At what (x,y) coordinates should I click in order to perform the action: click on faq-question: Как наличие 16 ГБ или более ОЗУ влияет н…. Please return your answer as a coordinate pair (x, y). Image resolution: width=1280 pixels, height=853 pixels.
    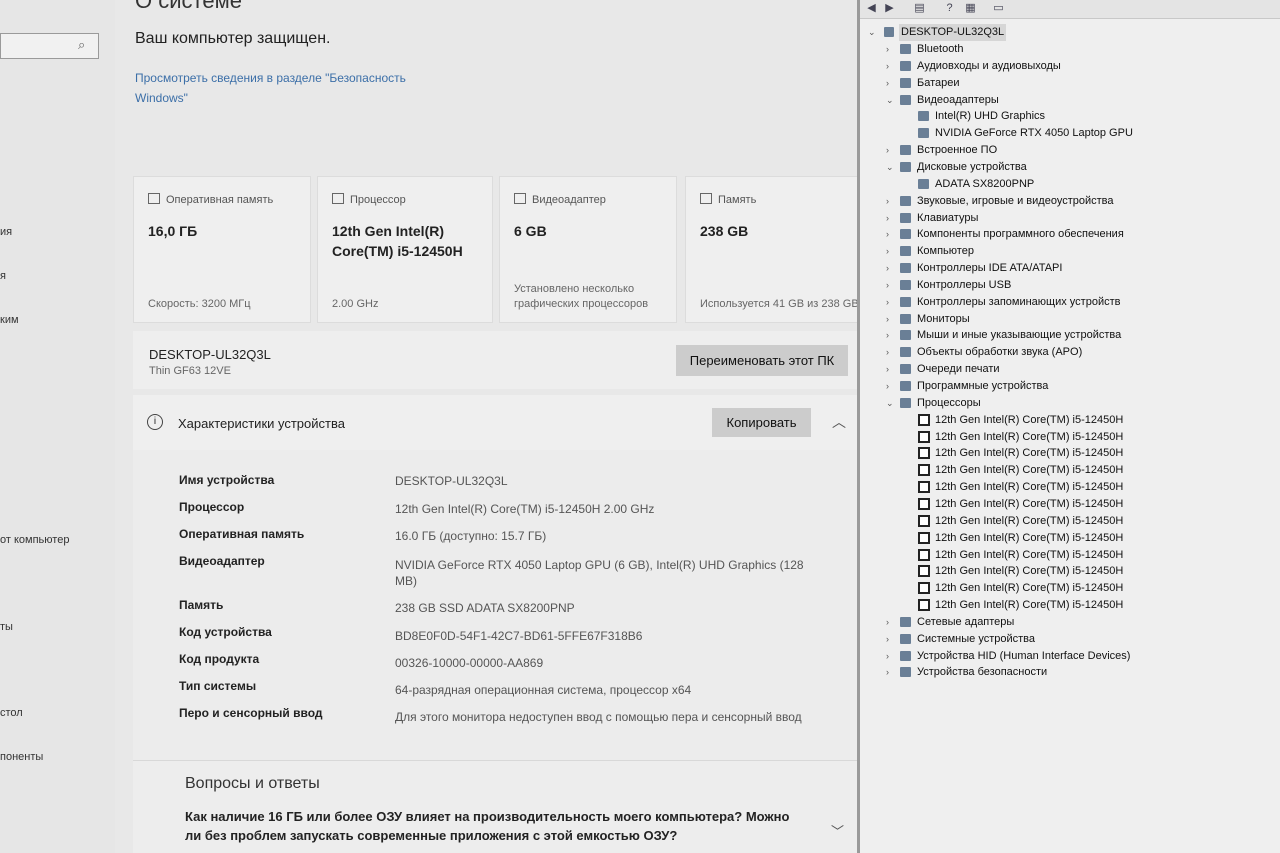
    Looking at the image, I should click on (495, 826).